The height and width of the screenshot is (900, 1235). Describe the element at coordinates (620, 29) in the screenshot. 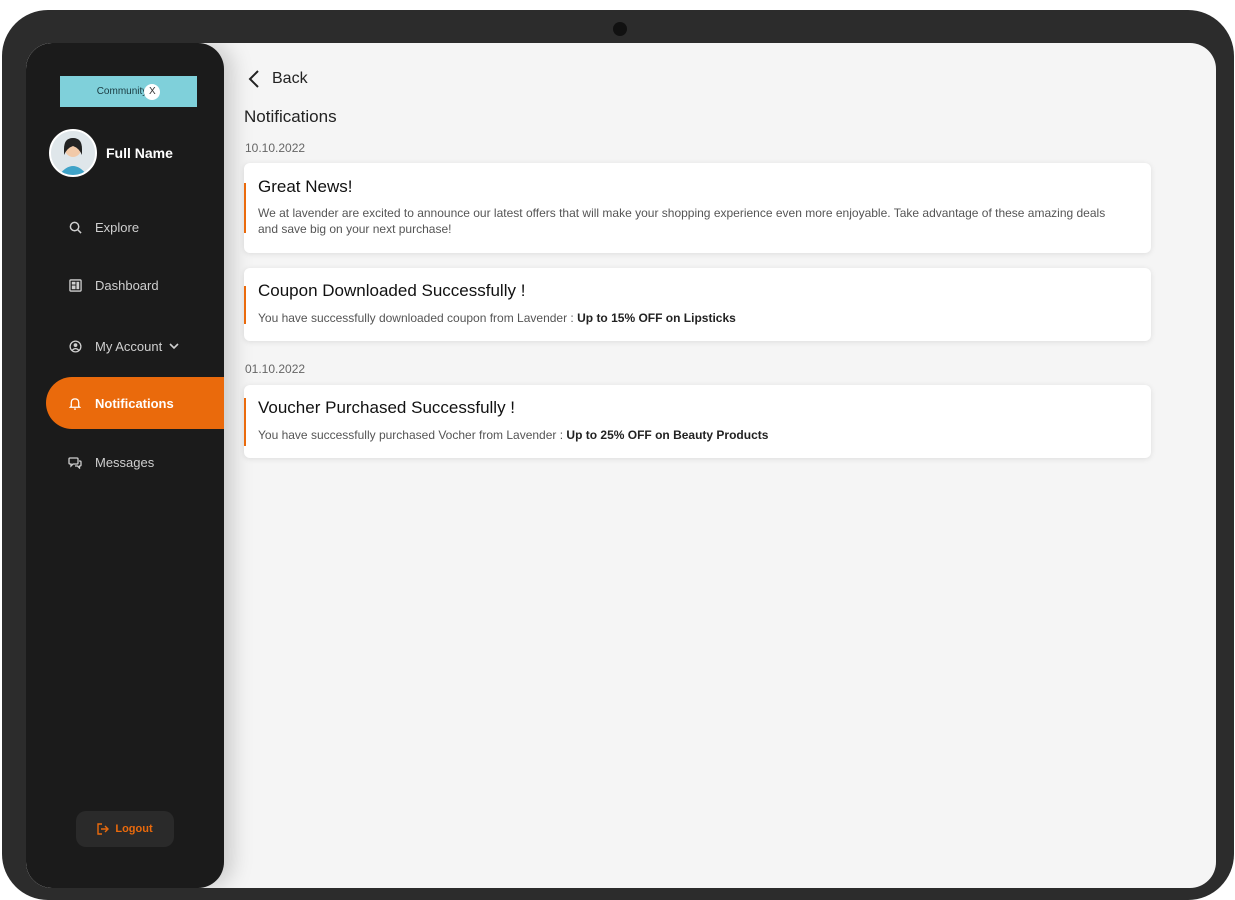

I see `camera-dot` at that location.